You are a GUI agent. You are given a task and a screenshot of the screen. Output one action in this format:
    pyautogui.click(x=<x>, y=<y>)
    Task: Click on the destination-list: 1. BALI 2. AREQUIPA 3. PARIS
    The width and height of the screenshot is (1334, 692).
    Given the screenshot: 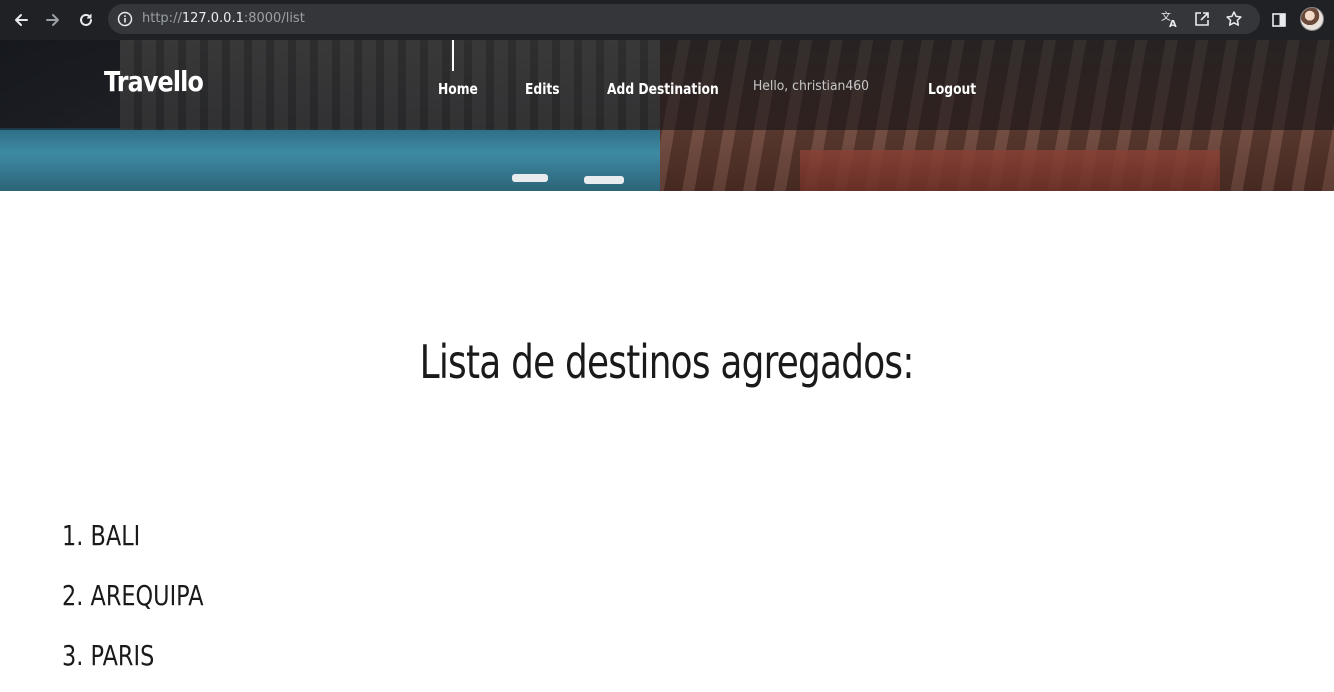 What is the action you would take?
    pyautogui.click(x=150, y=602)
    